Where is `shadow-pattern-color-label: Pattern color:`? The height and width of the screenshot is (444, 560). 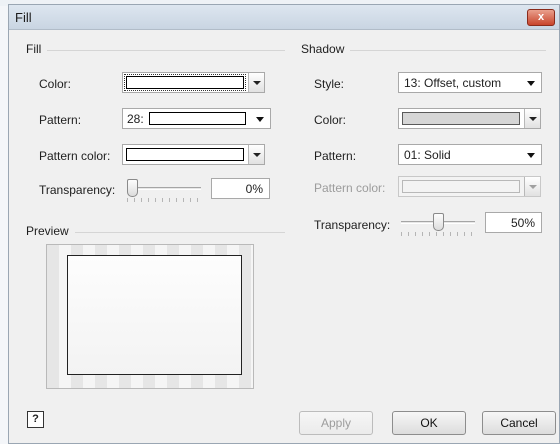 shadow-pattern-color-label: Pattern color: is located at coordinates (350, 188).